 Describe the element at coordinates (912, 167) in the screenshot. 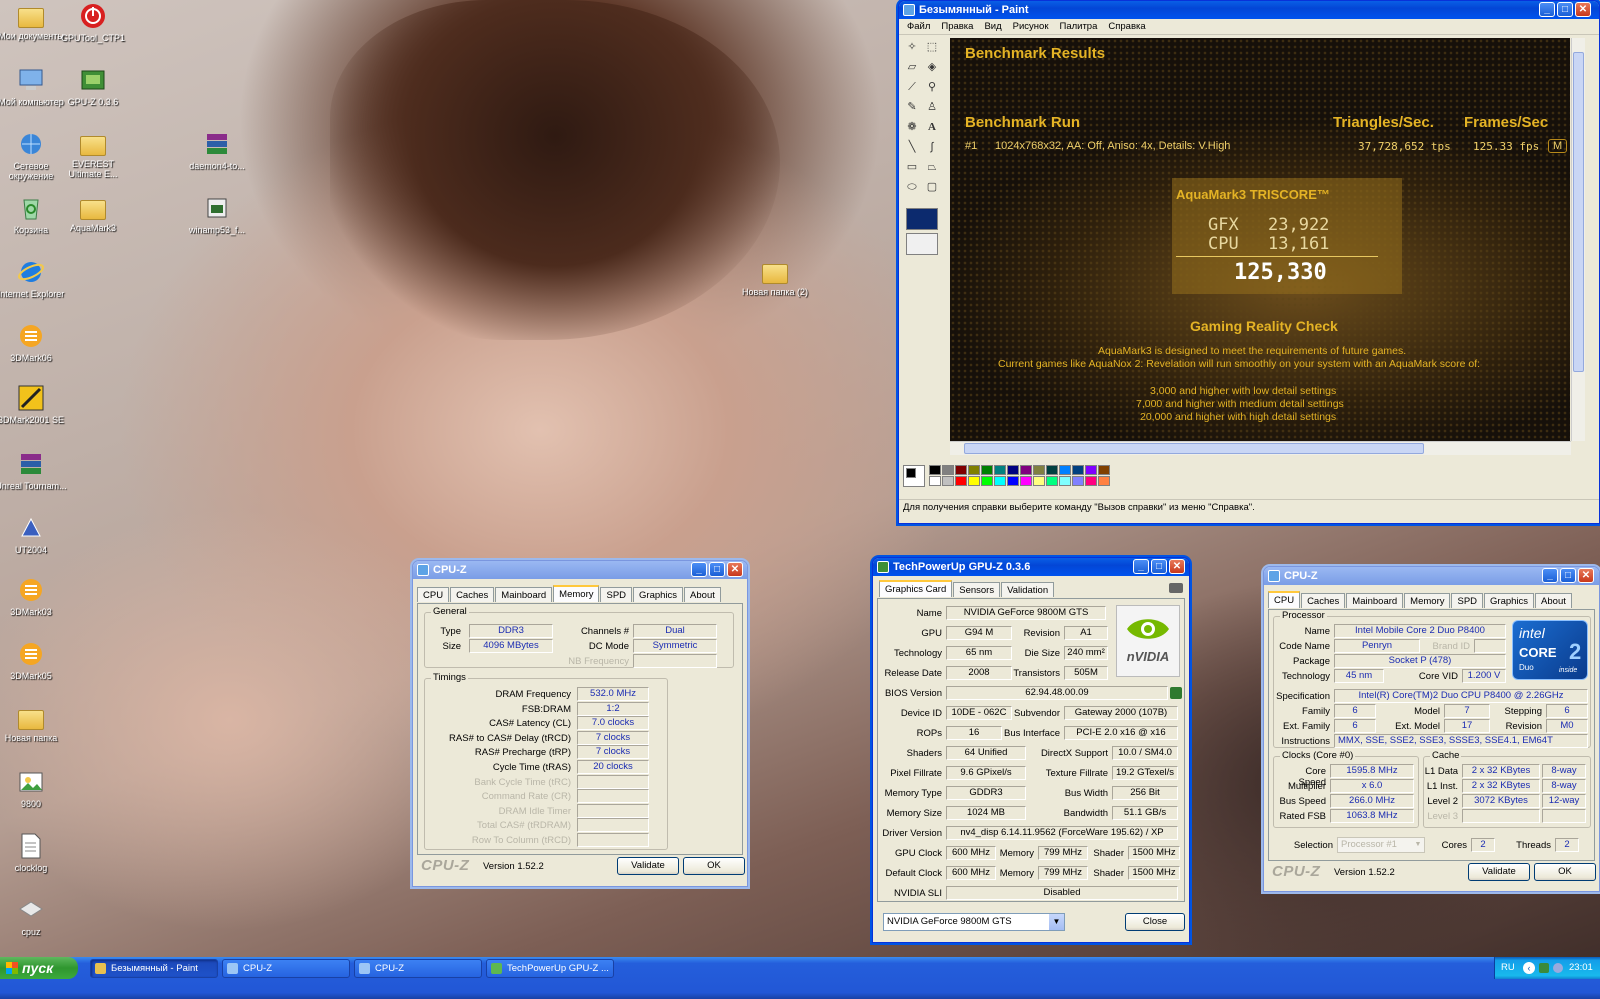

I see `rectangle-tool-icon: ▭` at that location.